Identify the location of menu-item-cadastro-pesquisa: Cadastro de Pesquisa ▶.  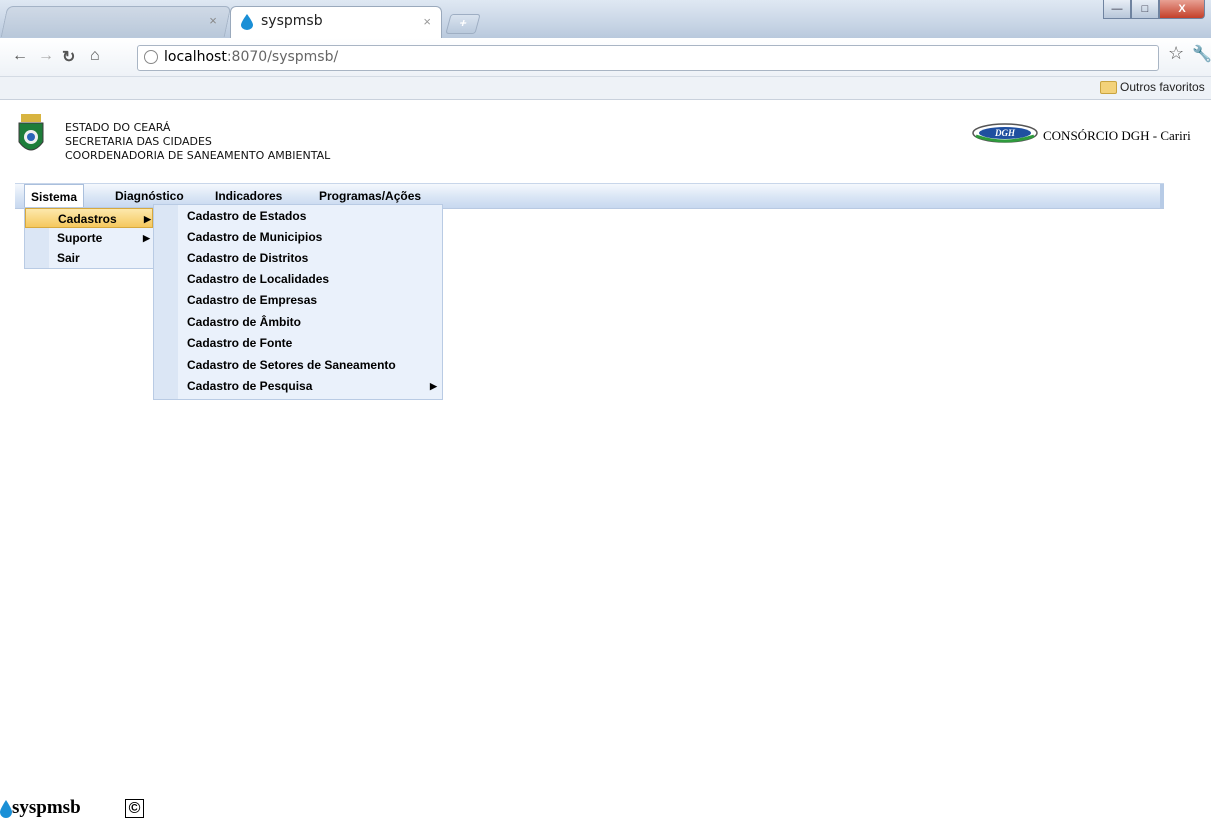
(312, 386).